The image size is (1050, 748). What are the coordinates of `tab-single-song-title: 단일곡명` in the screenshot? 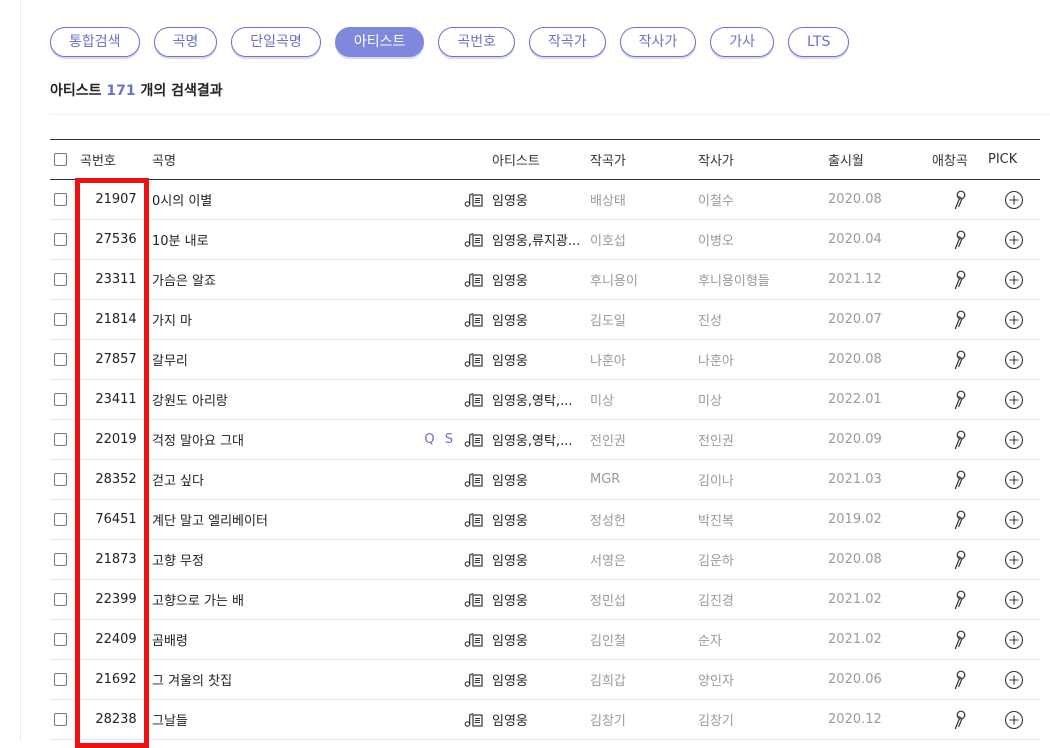 It's located at (276, 42).